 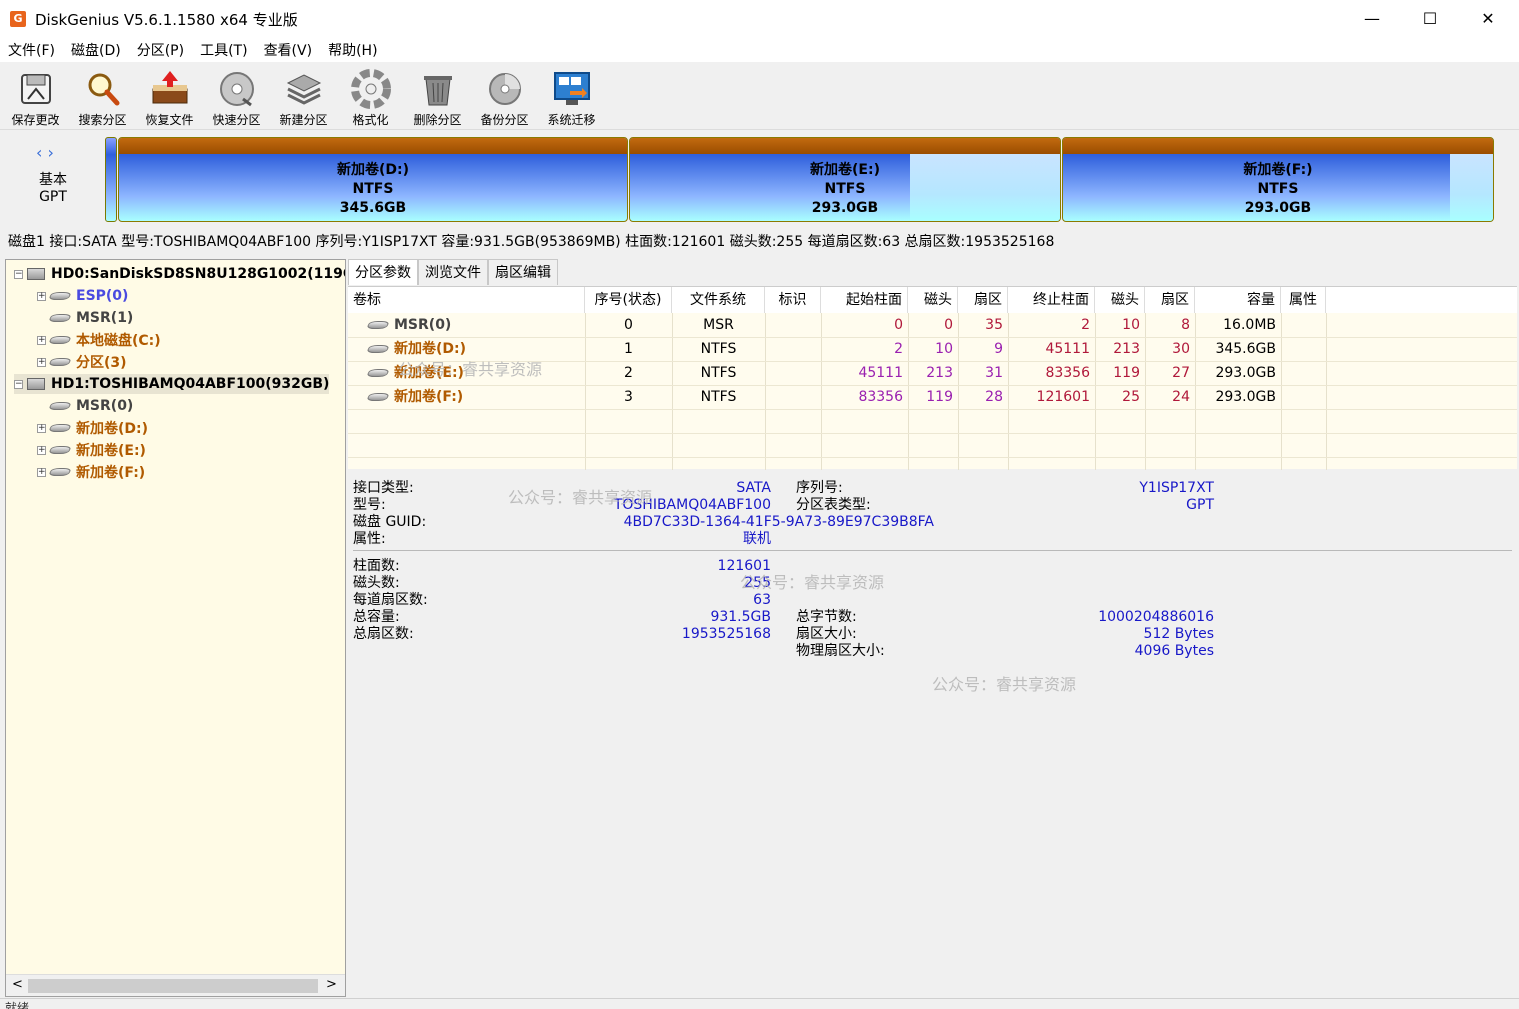 What do you see at coordinates (173, 986) in the screenshot?
I see `scroll-thumb` at bounding box center [173, 986].